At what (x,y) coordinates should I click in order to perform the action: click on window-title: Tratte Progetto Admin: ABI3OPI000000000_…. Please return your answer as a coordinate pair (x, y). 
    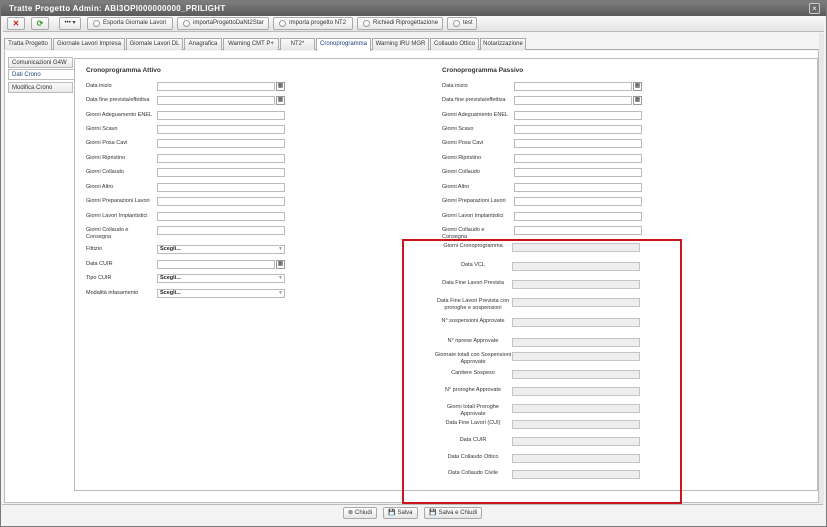
    Looking at the image, I should click on (413, 8).